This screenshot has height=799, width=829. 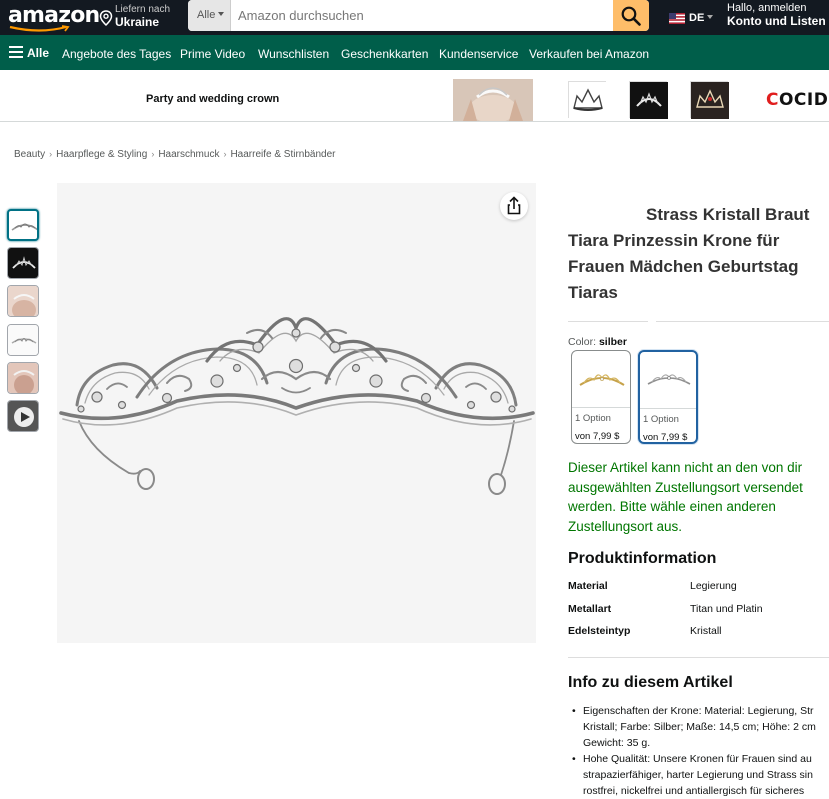 I want to click on breadcrumb-link-hair-accessories: Haarschmuck, so click(x=188, y=154).